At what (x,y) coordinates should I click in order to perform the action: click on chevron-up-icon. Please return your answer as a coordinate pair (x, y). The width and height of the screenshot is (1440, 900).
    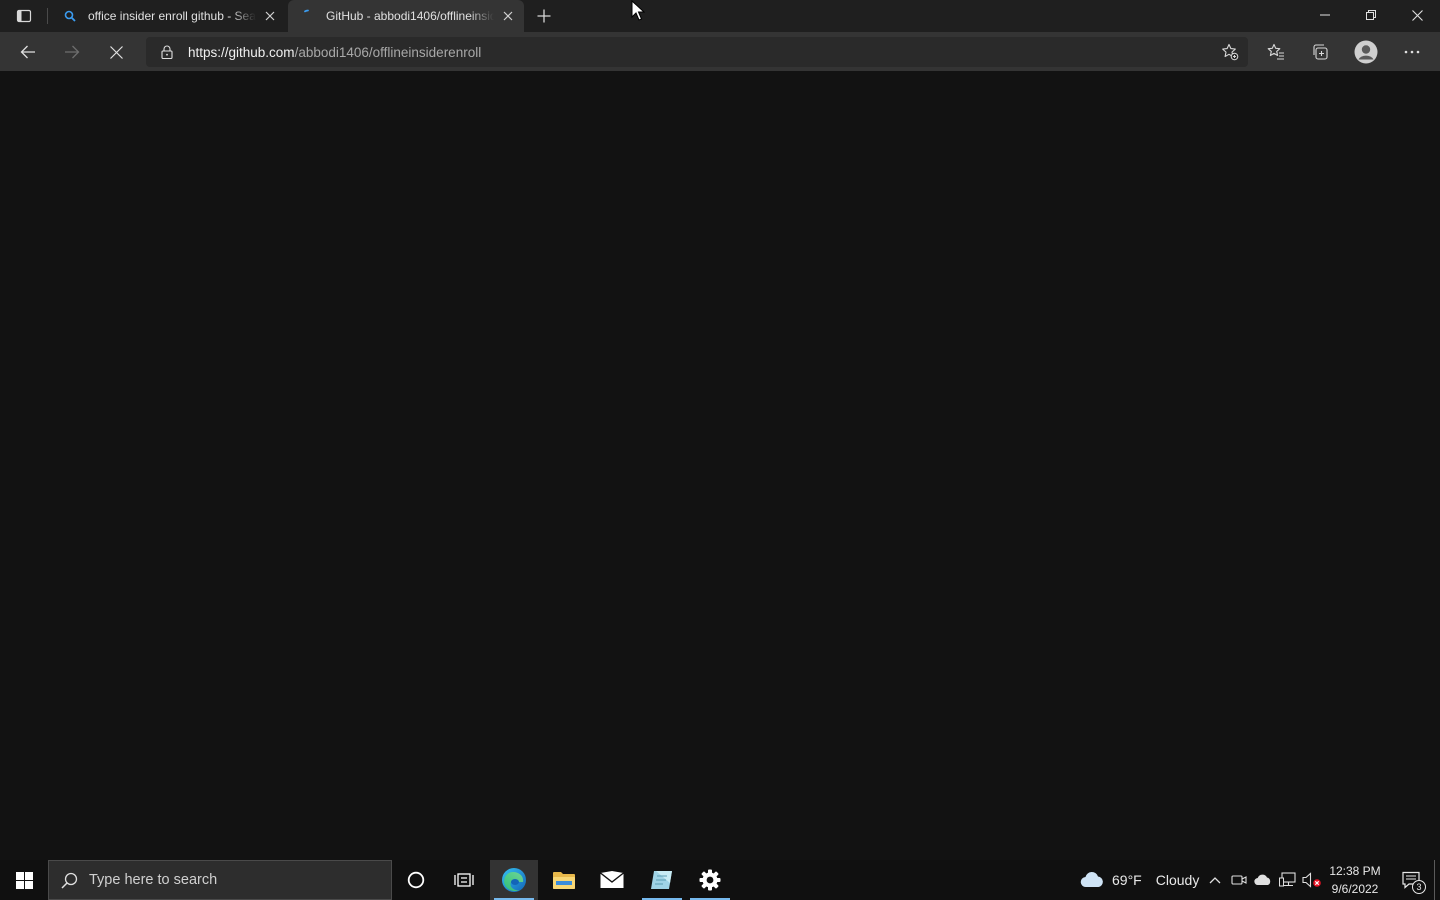
    Looking at the image, I should click on (1215, 880).